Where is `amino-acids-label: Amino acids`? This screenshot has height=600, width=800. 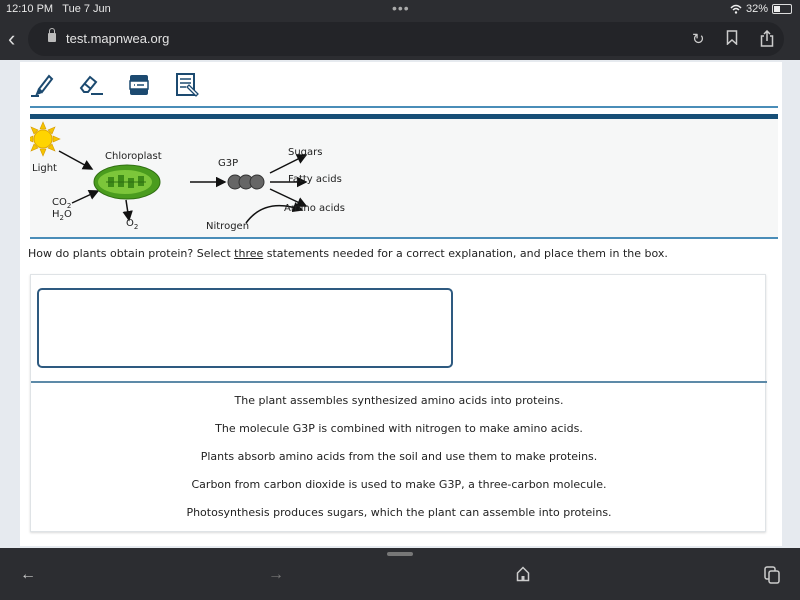 amino-acids-label: Amino acids is located at coordinates (314, 208).